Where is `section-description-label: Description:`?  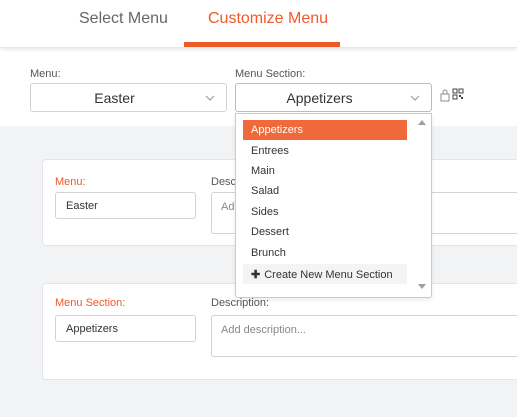 section-description-label: Description: is located at coordinates (240, 303).